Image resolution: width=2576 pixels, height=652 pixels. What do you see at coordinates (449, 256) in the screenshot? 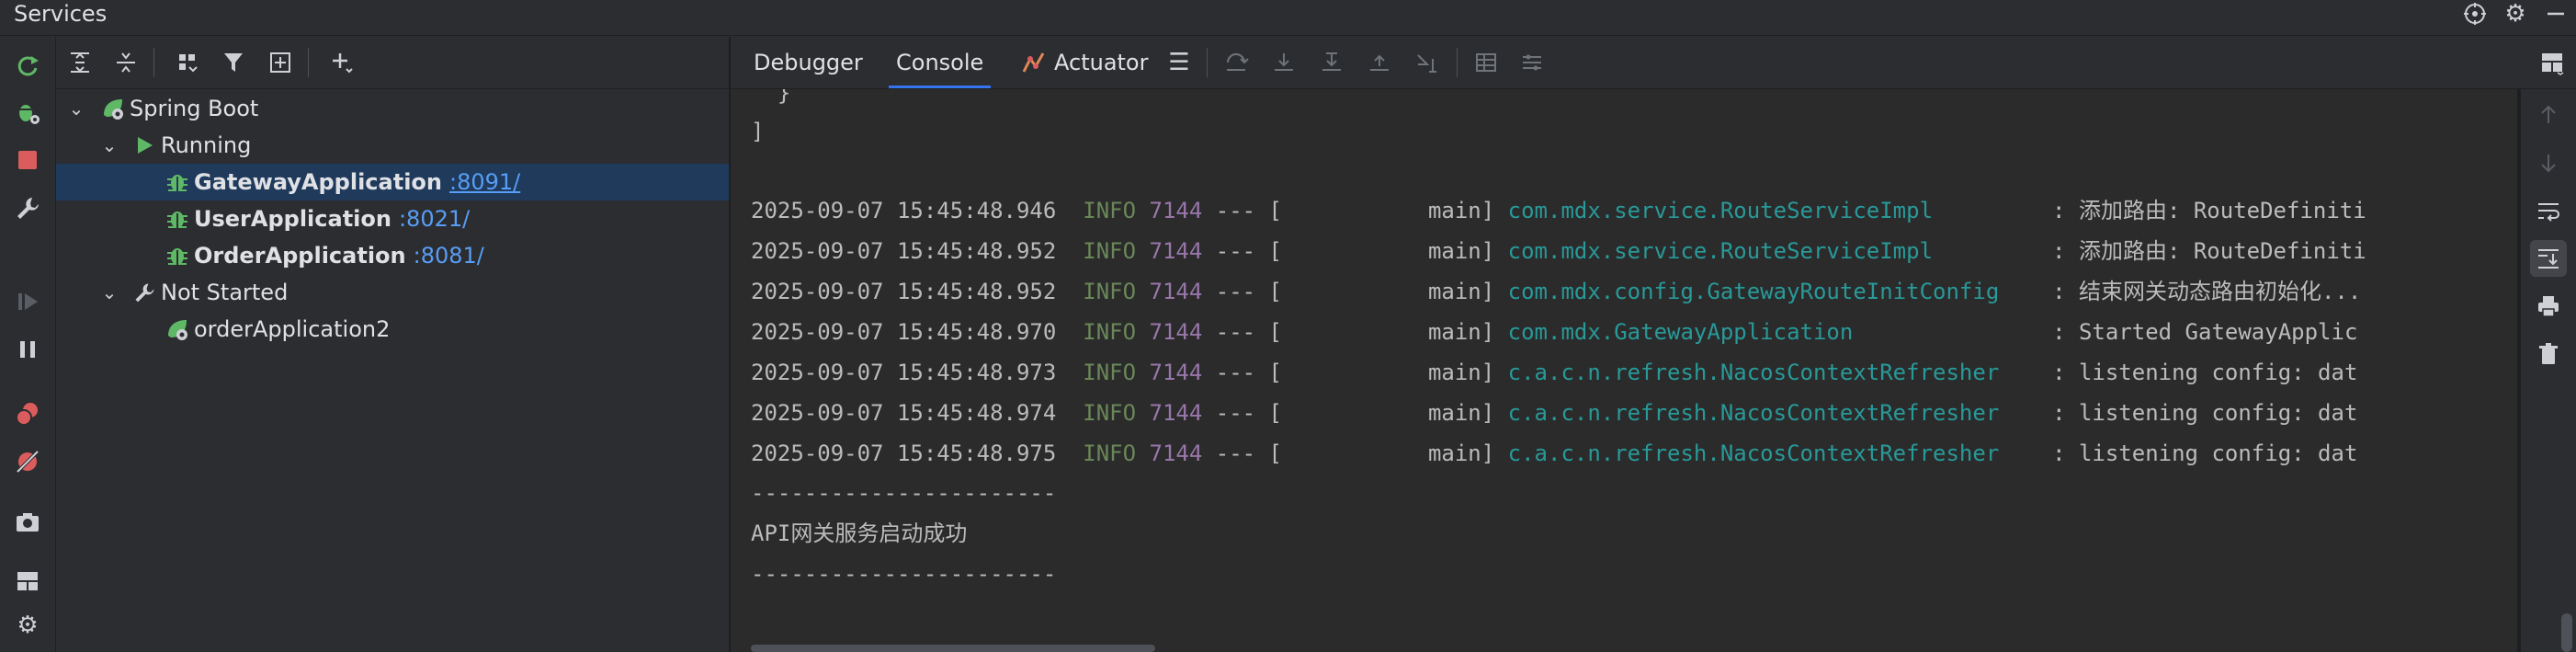
I see `port-link: :8081/` at bounding box center [449, 256].